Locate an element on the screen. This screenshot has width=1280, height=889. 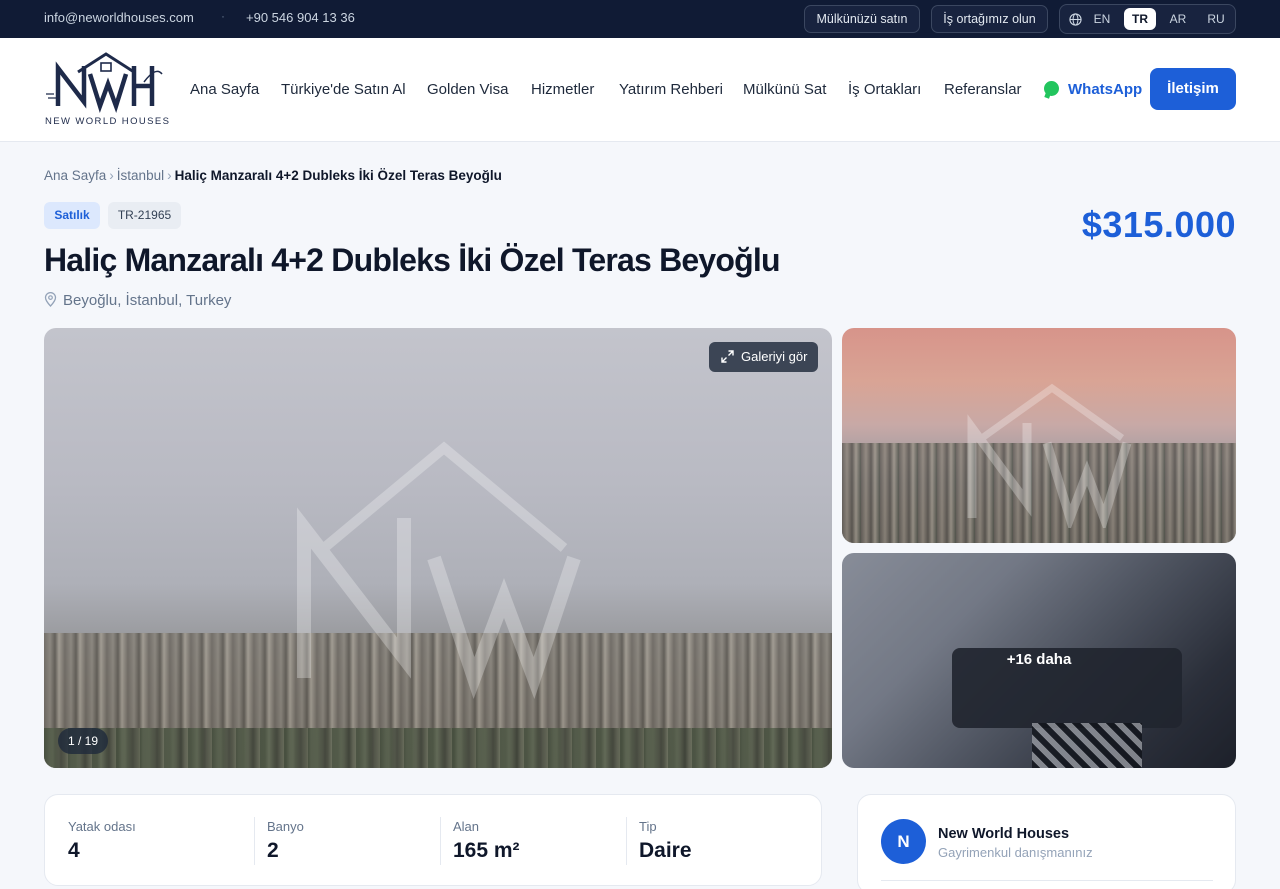
location-text: Beyoğlu, İstanbul, Turkey is located at coordinates (147, 300).